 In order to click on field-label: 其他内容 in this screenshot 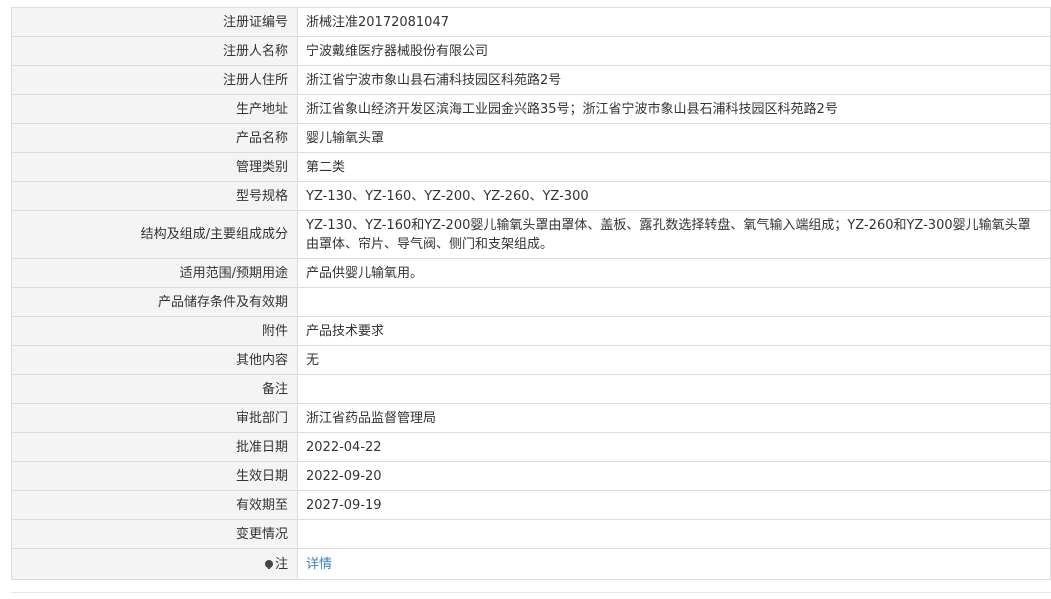, I will do `click(154, 360)`.